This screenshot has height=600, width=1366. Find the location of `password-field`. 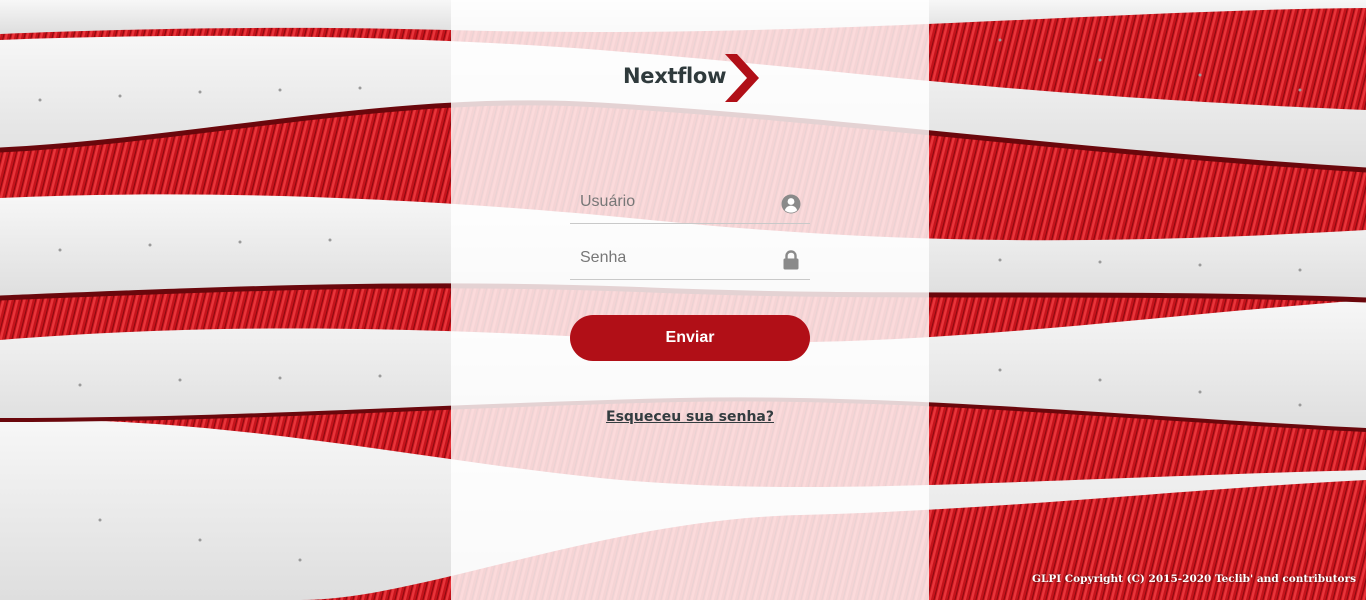

password-field is located at coordinates (690, 259).